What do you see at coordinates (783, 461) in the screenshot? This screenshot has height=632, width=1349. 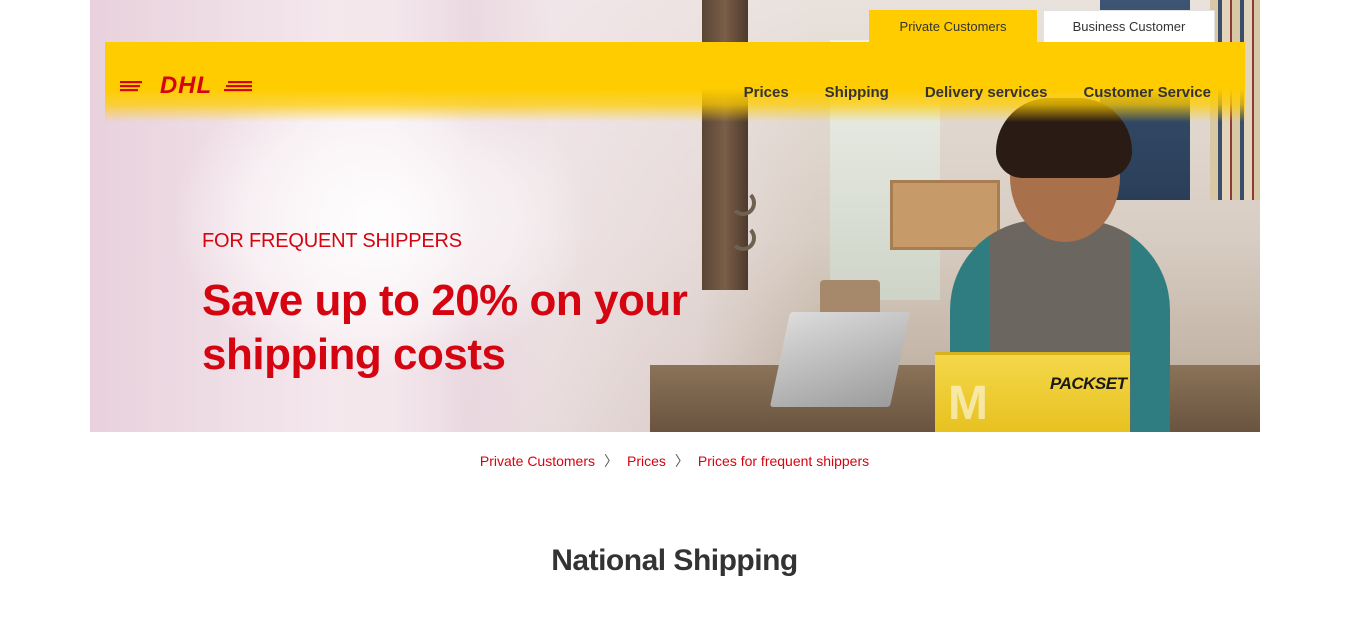 I see `breadcrumb-frequent-shippers: Prices for frequent shippers` at bounding box center [783, 461].